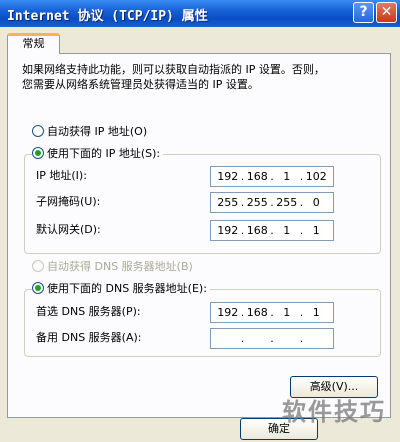 This screenshot has width=400, height=442. I want to click on radio-auto-ip: 自动获得 IP 地址(O), so click(89, 132).